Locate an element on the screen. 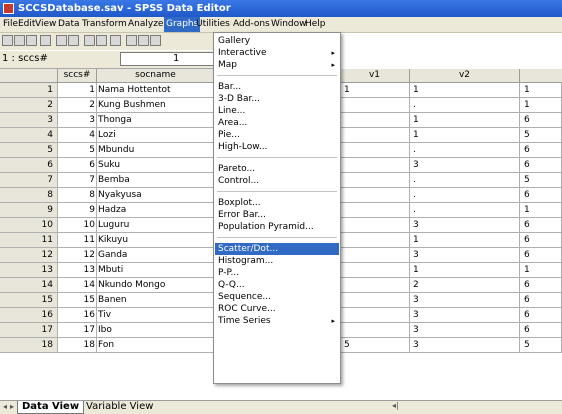 Image resolution: width=562 pixels, height=414 pixels. tab-variable-view: Variable View is located at coordinates (119, 407).